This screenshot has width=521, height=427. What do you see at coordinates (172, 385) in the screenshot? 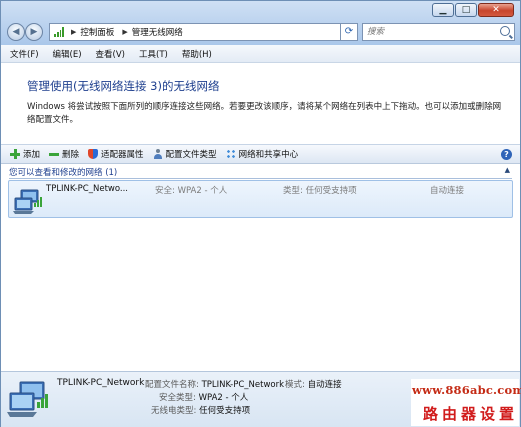
I see `detail-profile-label: 配置文件名称:` at bounding box center [172, 385].